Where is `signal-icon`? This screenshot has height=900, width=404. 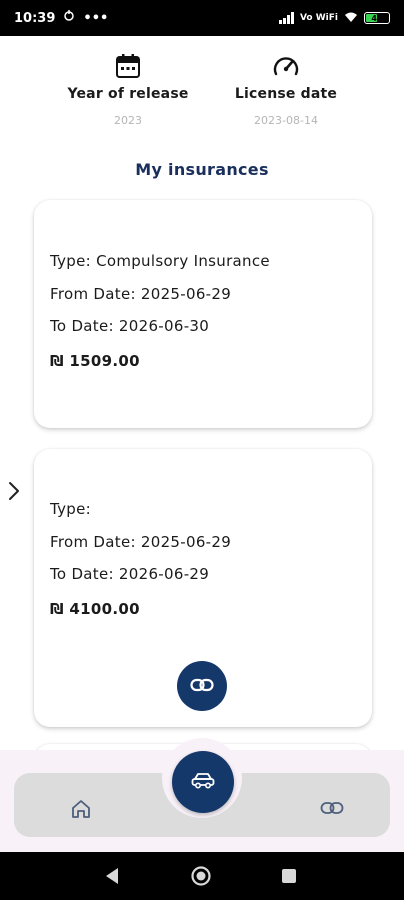
signal-icon is located at coordinates (286, 18).